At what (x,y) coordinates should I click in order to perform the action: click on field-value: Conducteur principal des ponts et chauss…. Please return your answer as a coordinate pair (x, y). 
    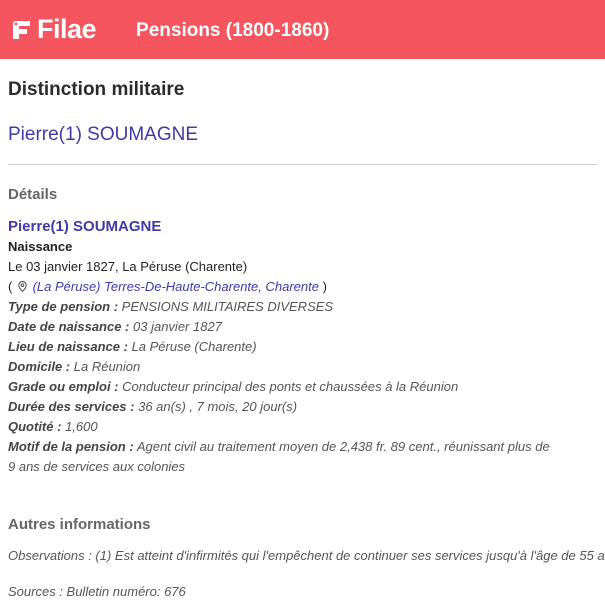
    Looking at the image, I should click on (290, 386).